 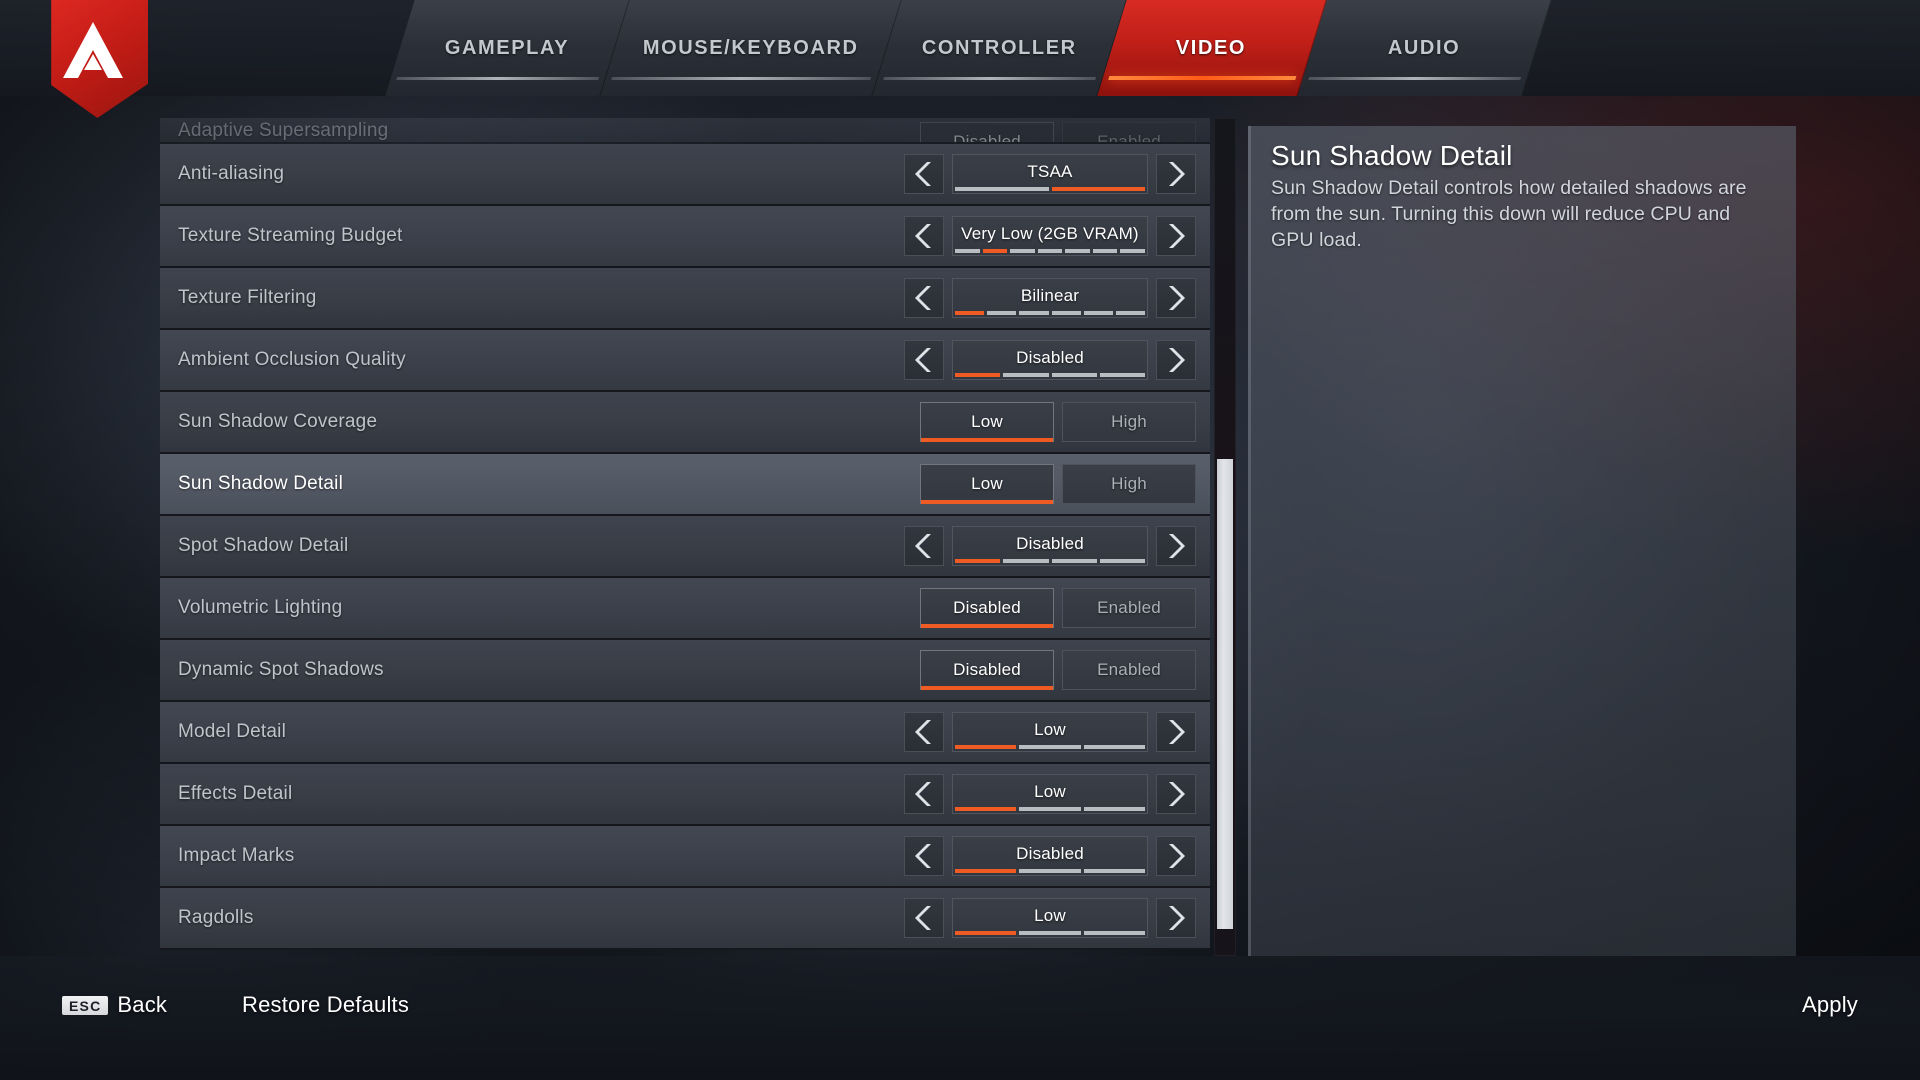 I want to click on toggle-option-label: Enabled, so click(x=1129, y=607).